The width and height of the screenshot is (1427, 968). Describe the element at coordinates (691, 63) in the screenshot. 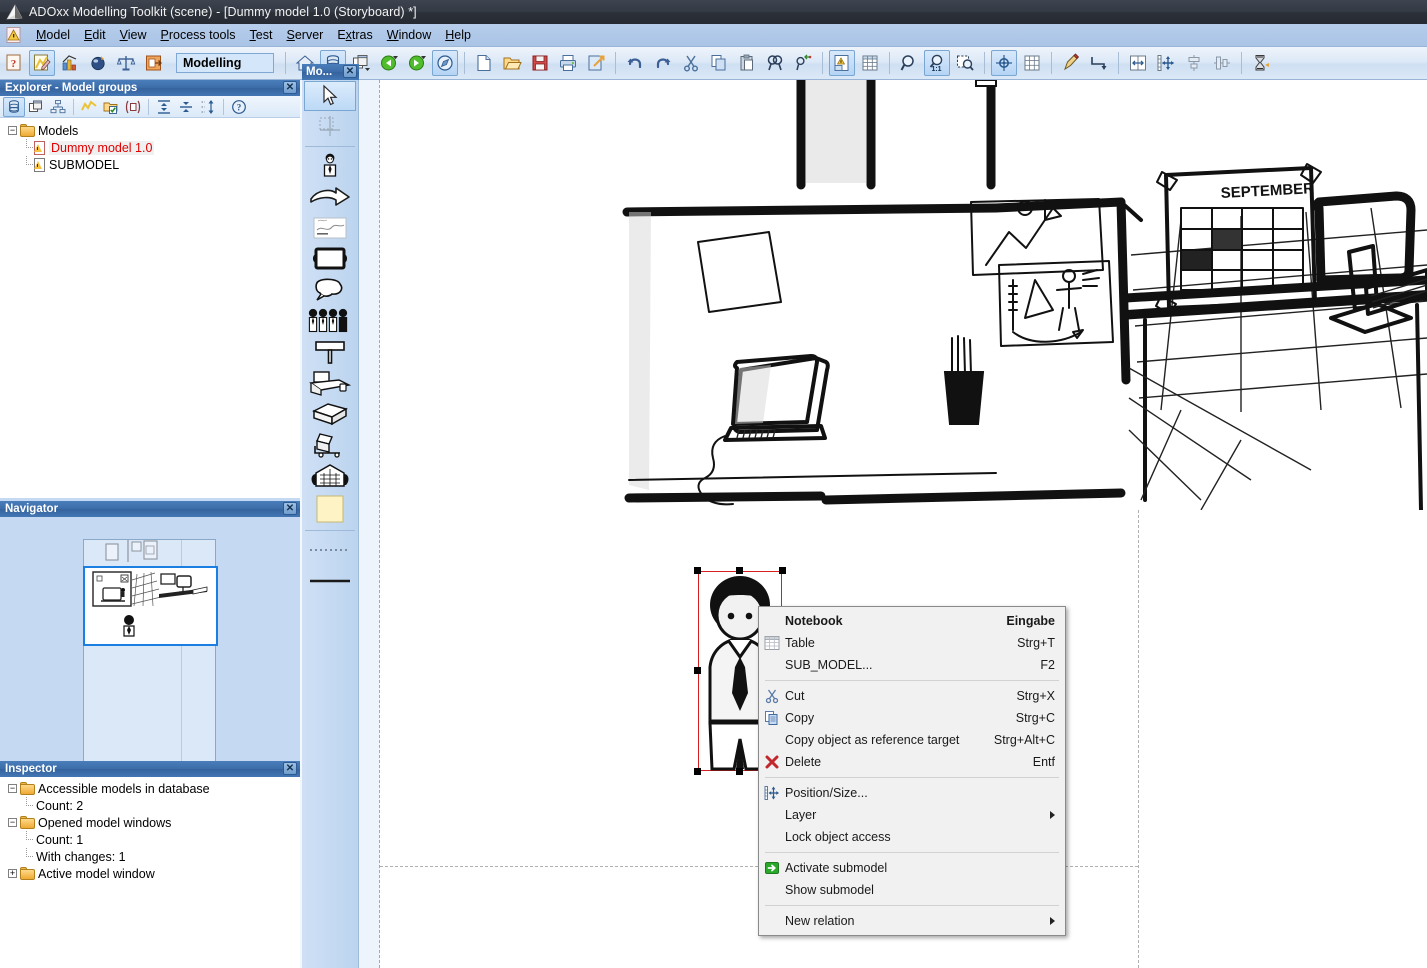

I see `cut-icon` at that location.